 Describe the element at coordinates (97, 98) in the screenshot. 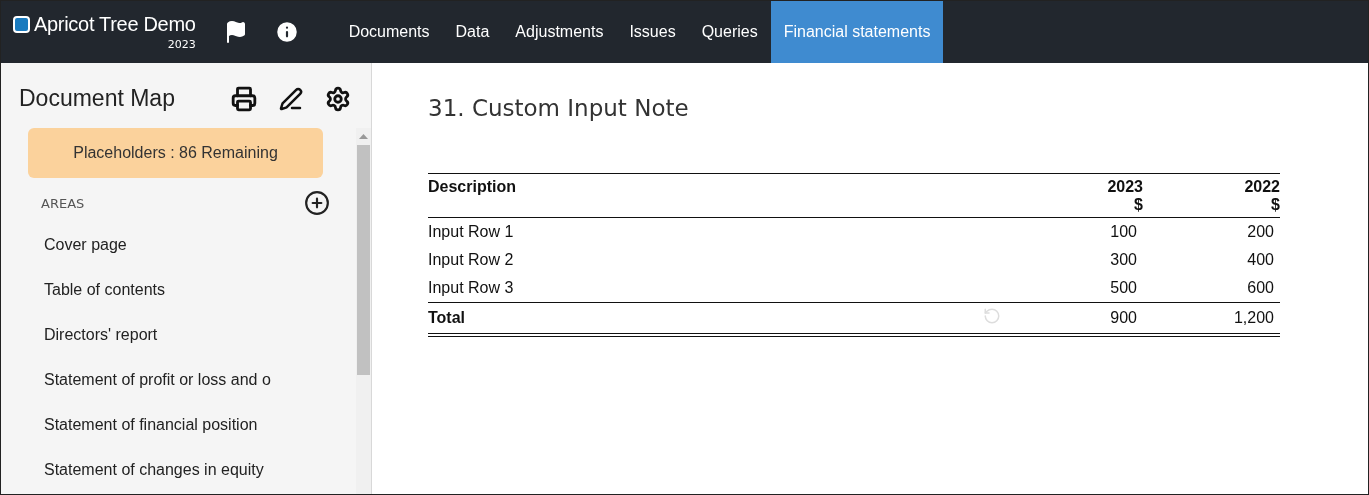

I see `panel-title: Document Map` at that location.